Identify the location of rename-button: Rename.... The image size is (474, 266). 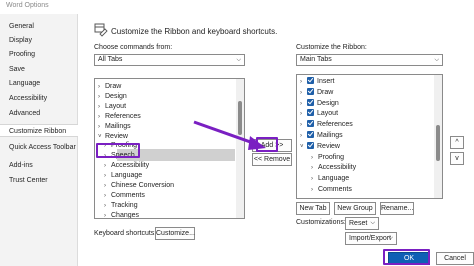
(397, 208).